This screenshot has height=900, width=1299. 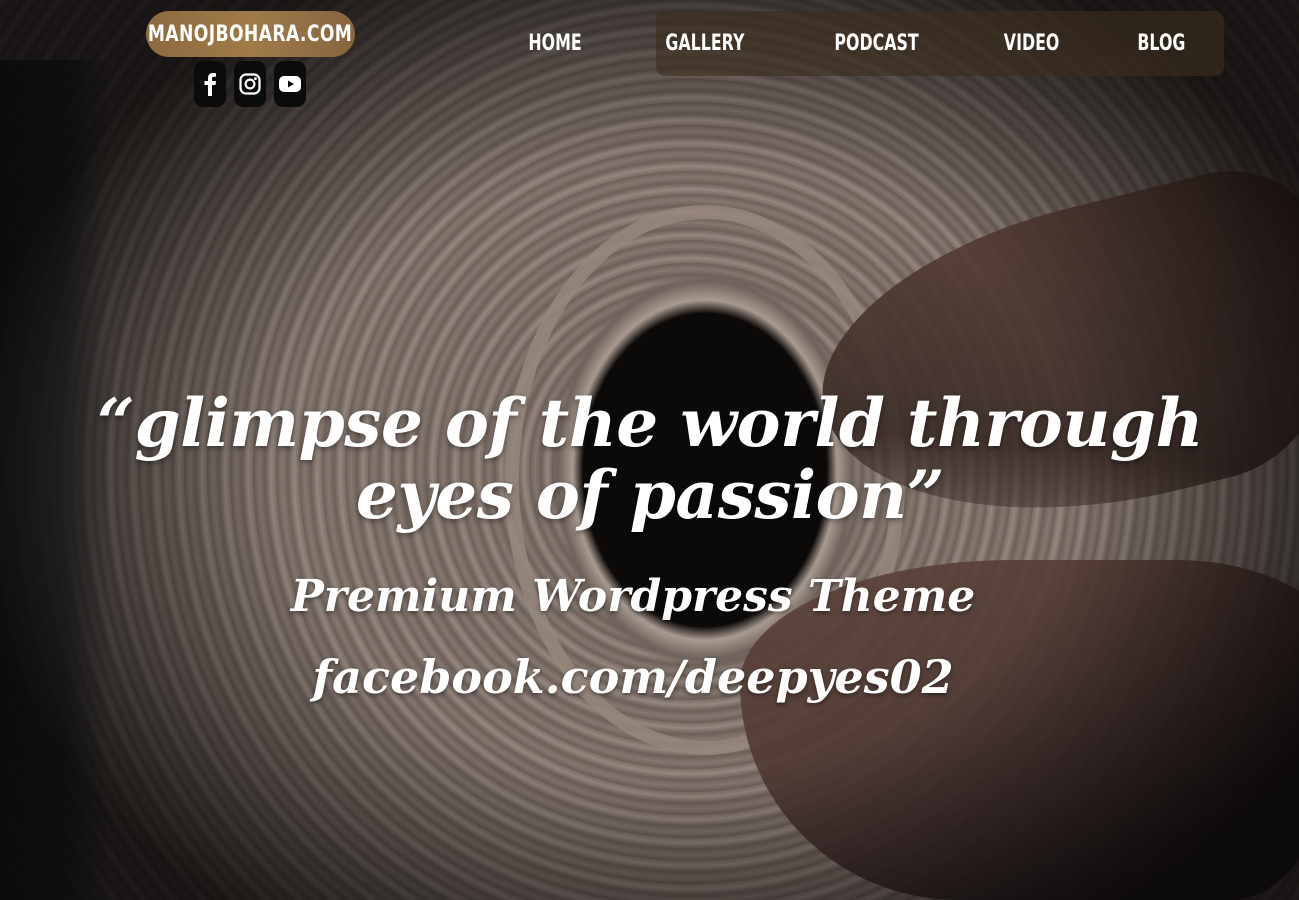 What do you see at coordinates (704, 43) in the screenshot?
I see `nav-item-gallery: GALLERY` at bounding box center [704, 43].